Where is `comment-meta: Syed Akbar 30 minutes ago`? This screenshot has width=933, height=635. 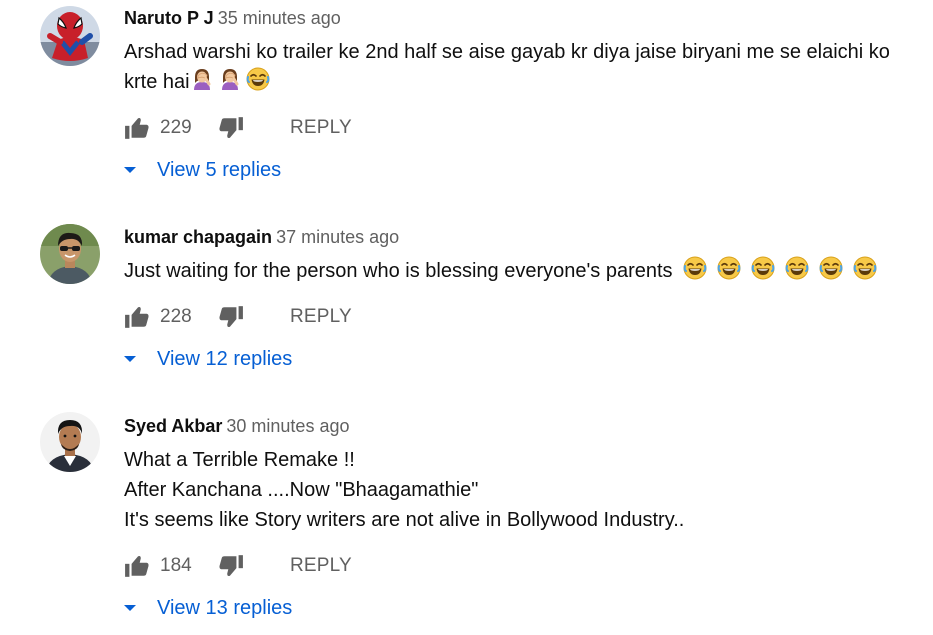
comment-meta: Syed Akbar 30 minutes ago is located at coordinates (524, 426).